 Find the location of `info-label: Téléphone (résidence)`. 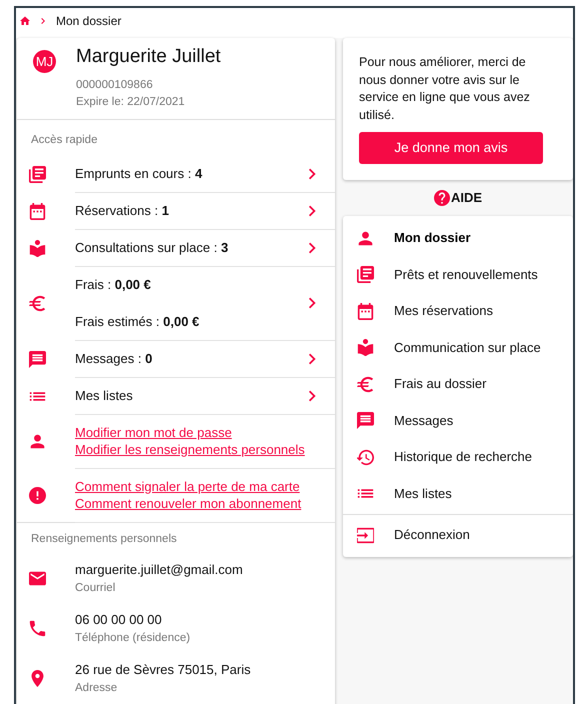

info-label: Téléphone (résidence) is located at coordinates (132, 638).